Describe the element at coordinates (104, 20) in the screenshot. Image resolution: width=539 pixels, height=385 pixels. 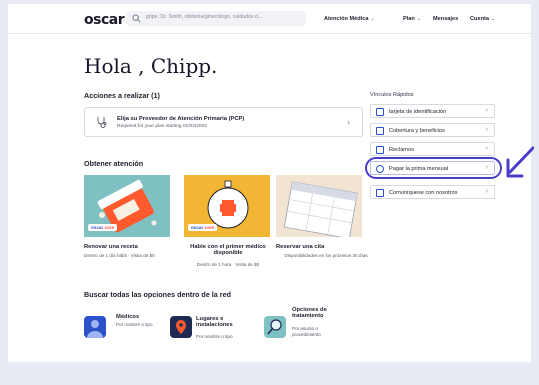
I see `oscar-logo: oscar` at that location.